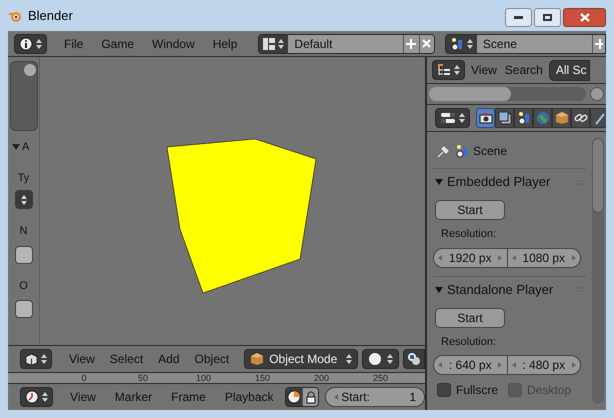 This screenshot has height=418, width=614. I want to click on minimize-button, so click(518, 17).